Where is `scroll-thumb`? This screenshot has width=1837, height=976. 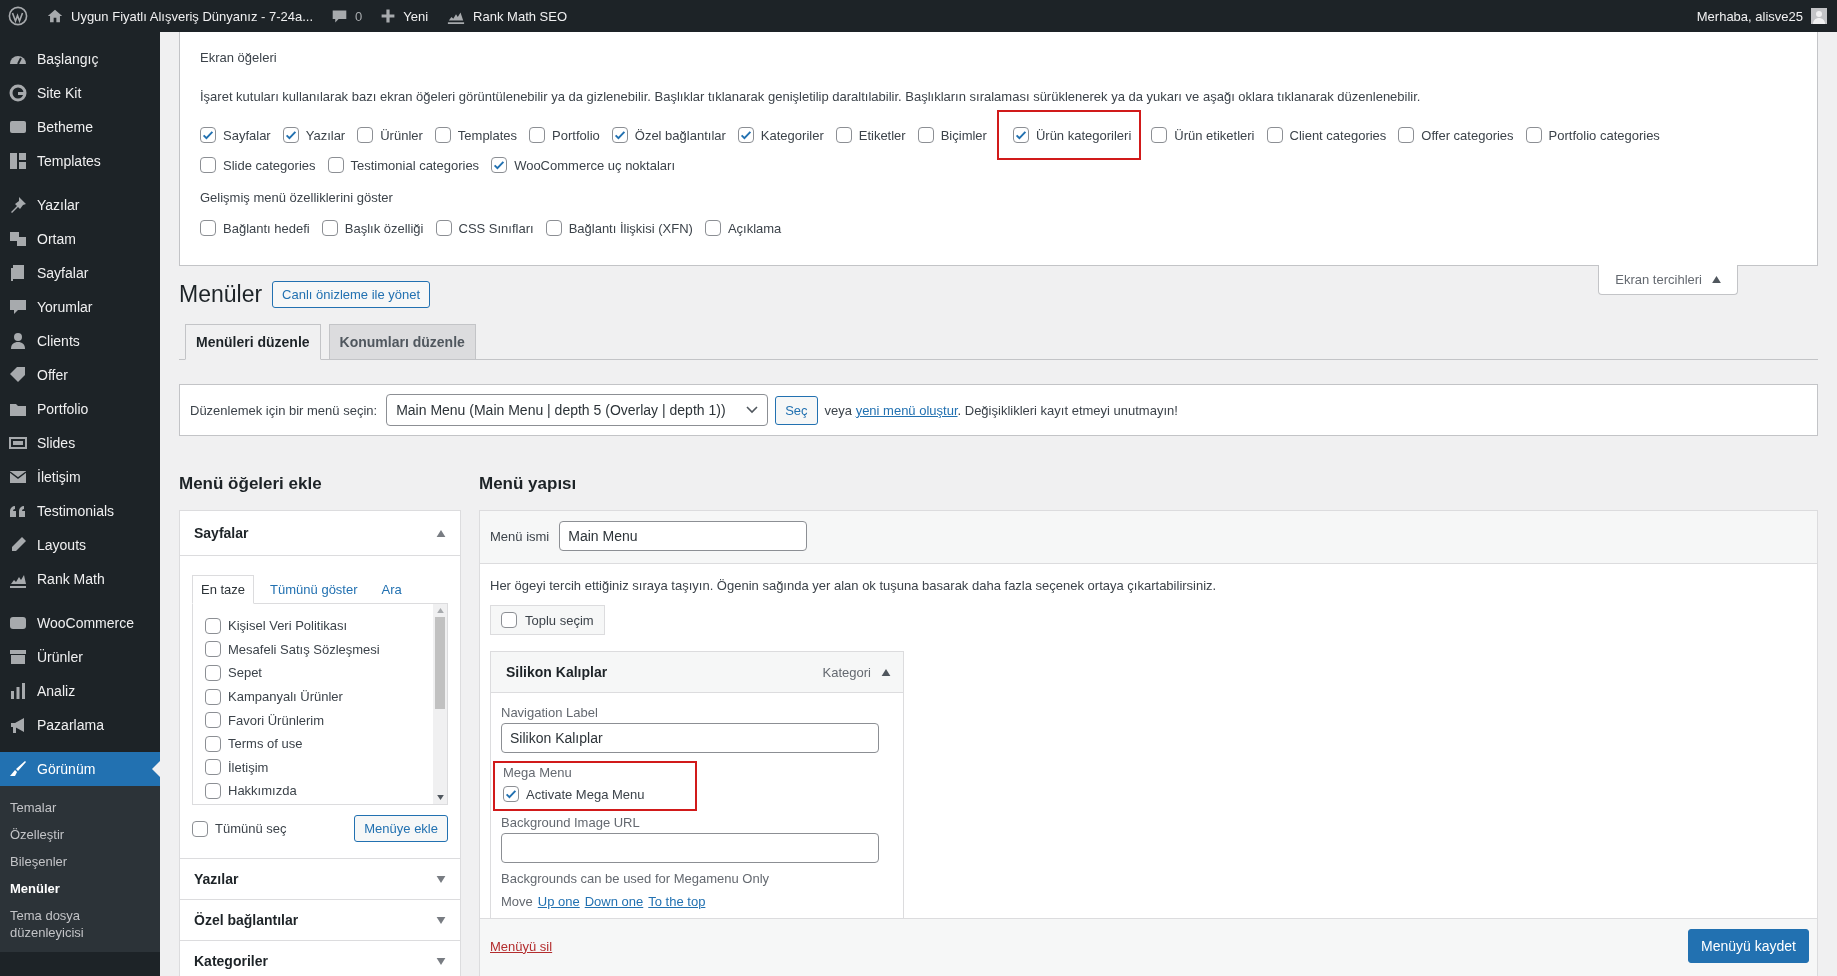
scroll-thumb is located at coordinates (440, 663).